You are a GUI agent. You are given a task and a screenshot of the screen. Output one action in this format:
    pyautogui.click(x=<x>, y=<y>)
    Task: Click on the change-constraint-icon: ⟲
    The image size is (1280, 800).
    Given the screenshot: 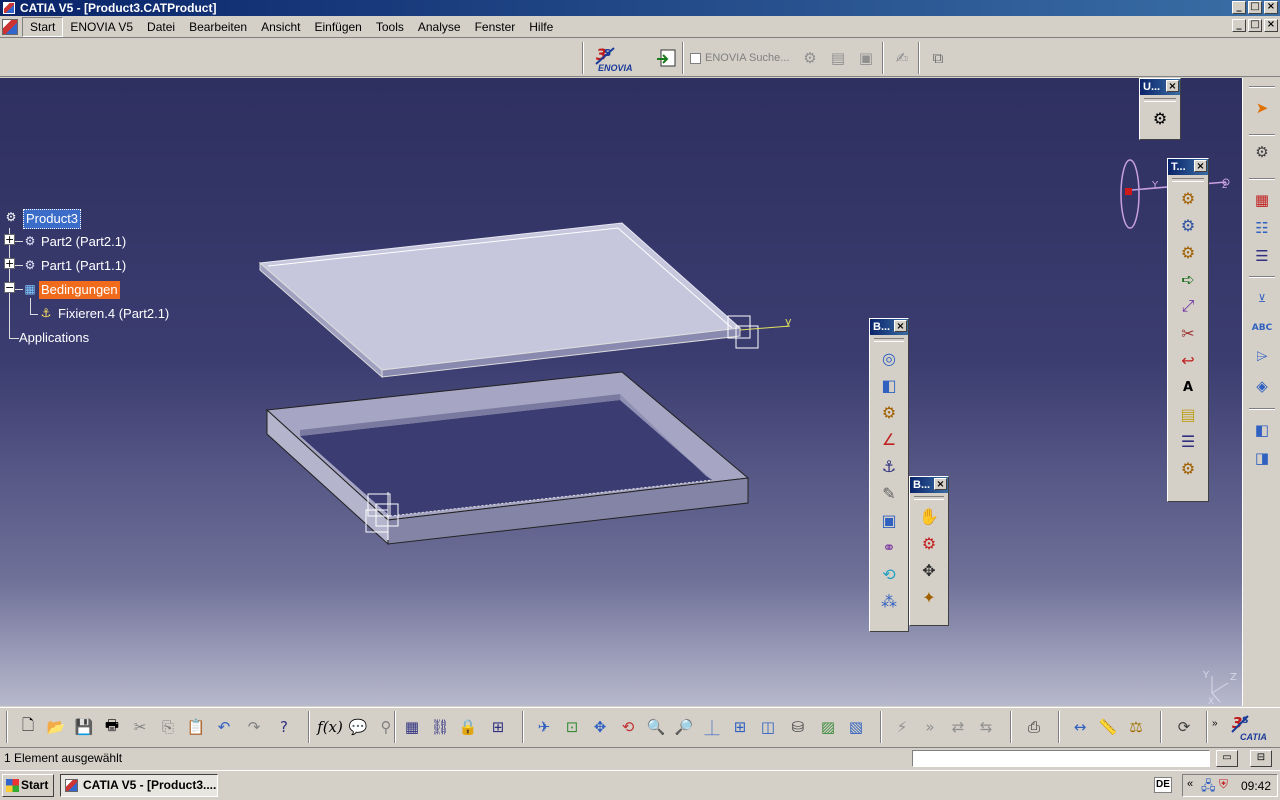 What is the action you would take?
    pyautogui.click(x=889, y=574)
    